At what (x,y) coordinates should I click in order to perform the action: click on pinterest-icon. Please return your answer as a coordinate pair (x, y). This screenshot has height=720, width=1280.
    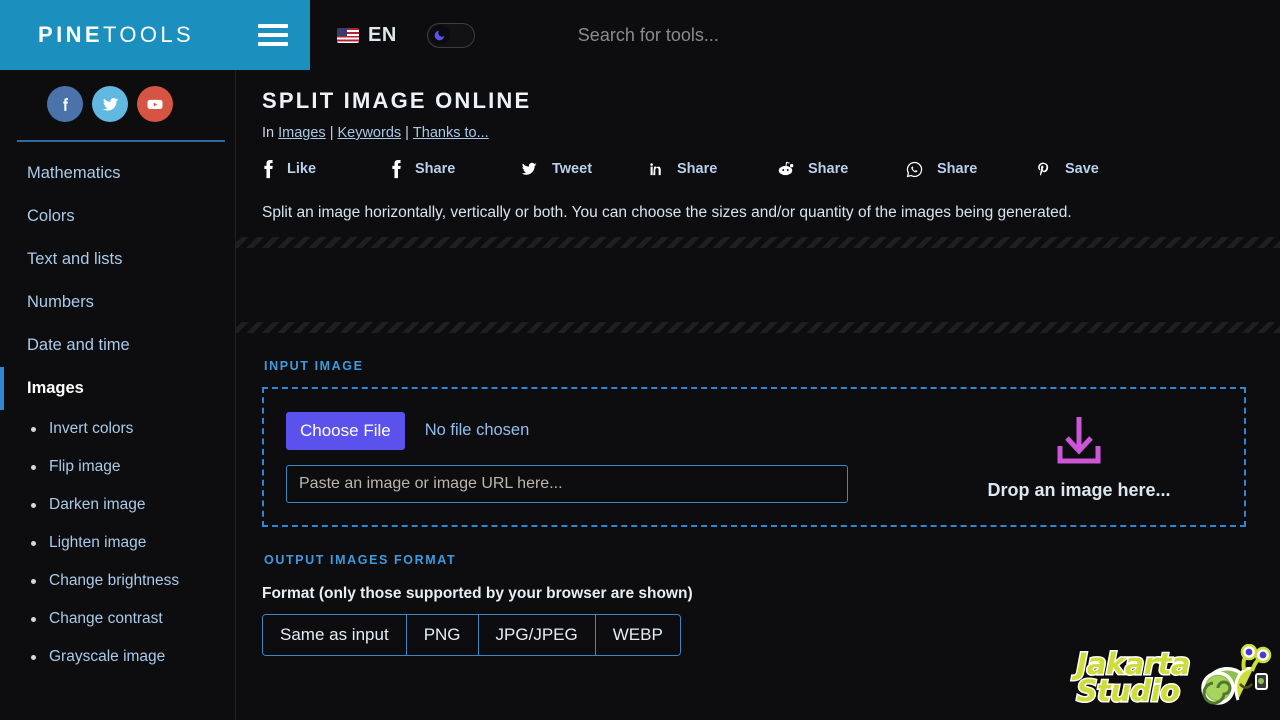
    Looking at the image, I should click on (1043, 169).